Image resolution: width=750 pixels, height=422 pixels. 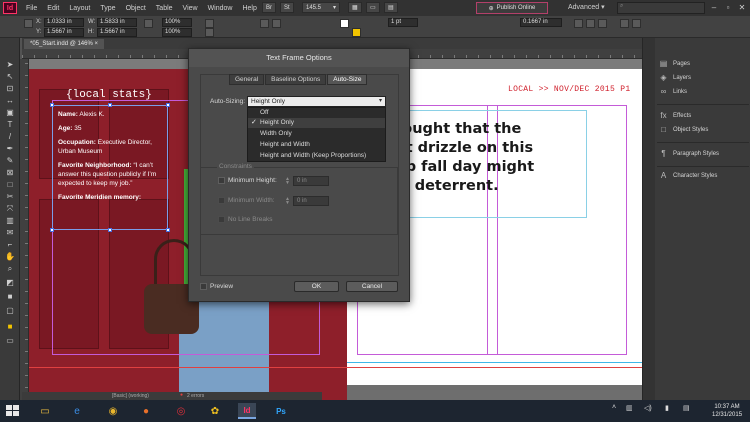 What do you see at coordinates (10, 197) in the screenshot?
I see `scissors-tool-icon: ✂` at bounding box center [10, 197].